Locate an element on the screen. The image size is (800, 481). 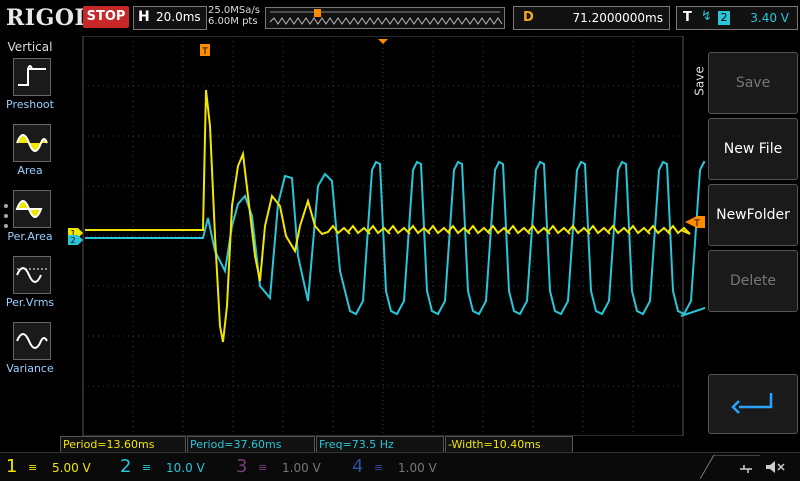
return-button is located at coordinates (753, 404).